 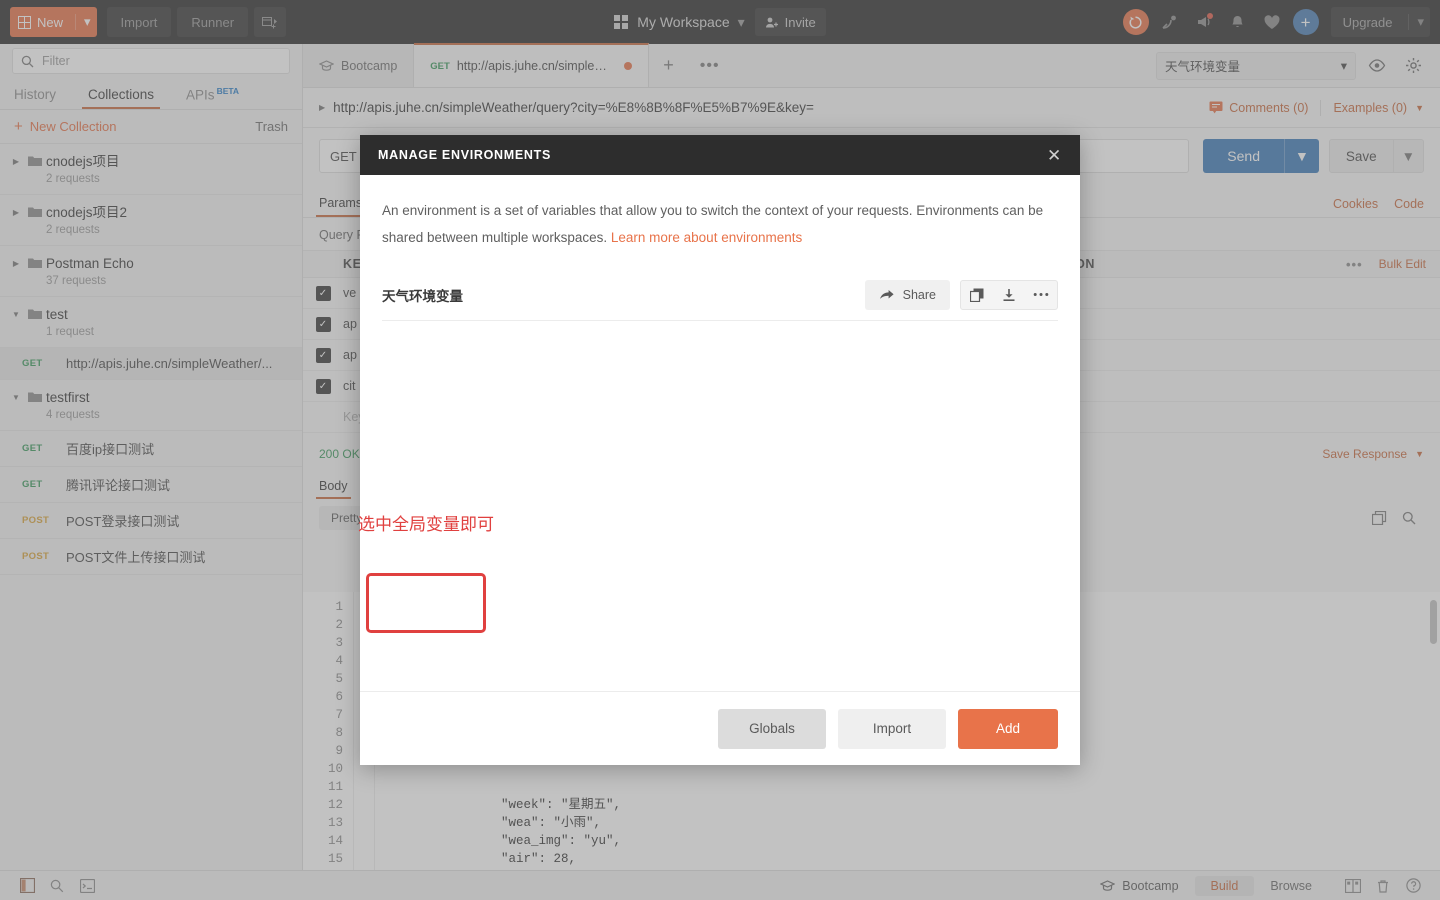 What do you see at coordinates (422, 296) in the screenshot?
I see `environment-name: 天气环境变量` at bounding box center [422, 296].